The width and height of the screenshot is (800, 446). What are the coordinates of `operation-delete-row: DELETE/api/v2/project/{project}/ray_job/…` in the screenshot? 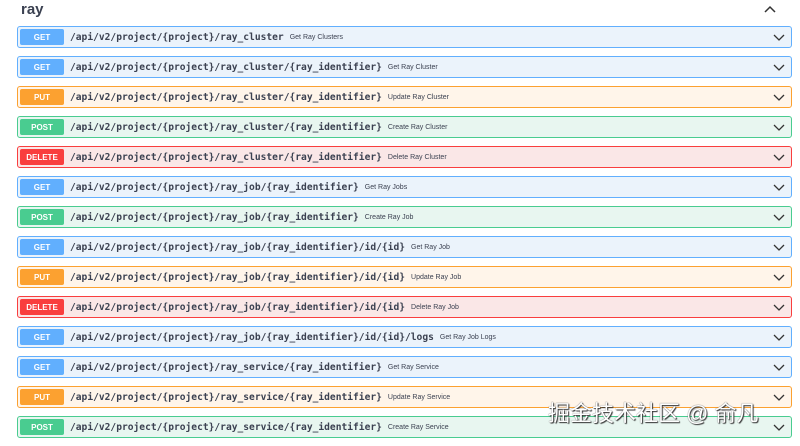 It's located at (404, 307).